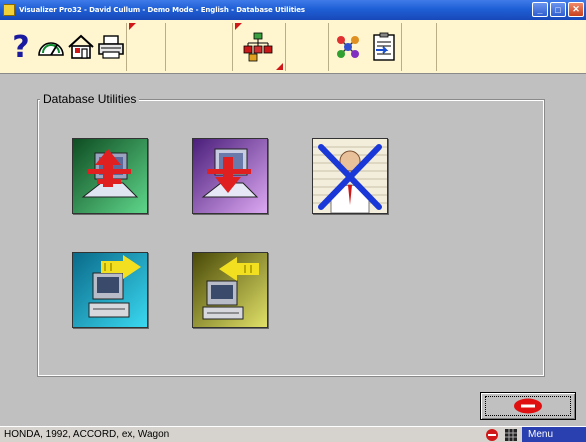 This screenshot has height=442, width=586. I want to click on toolbar: ?, so click(293, 47).